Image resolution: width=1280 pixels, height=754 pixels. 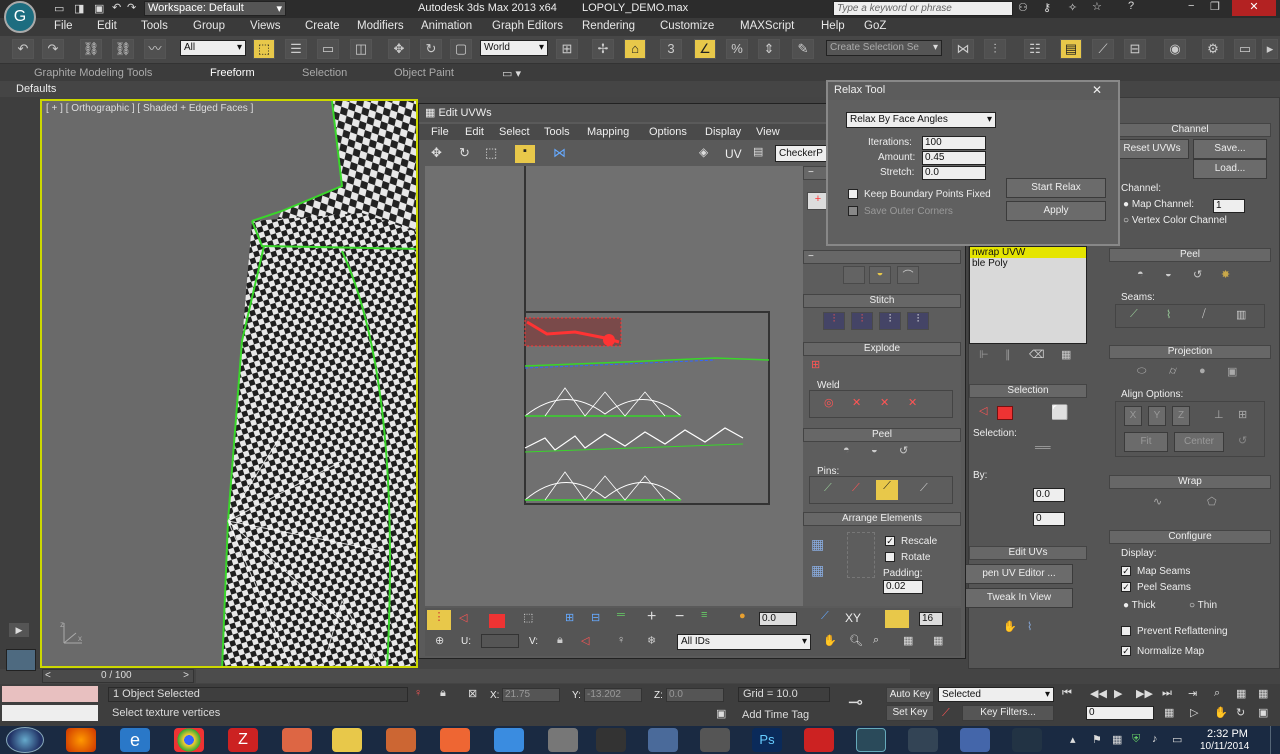 What do you see at coordinates (23, 49) in the screenshot?
I see `undo-icon: ↶` at bounding box center [23, 49].